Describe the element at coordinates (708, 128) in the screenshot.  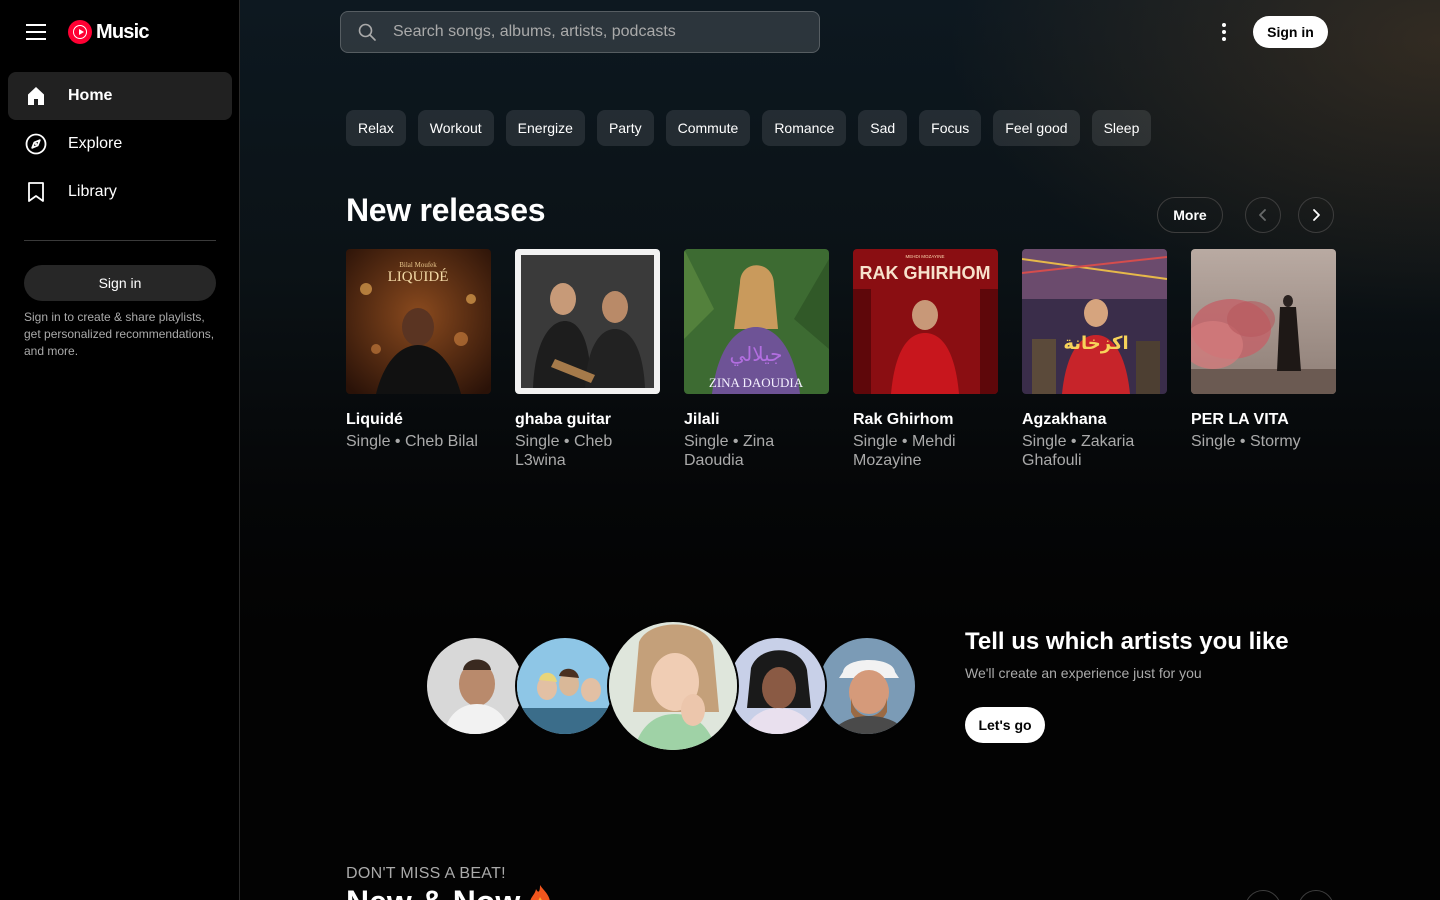
I see `chip-commute: Commute` at that location.